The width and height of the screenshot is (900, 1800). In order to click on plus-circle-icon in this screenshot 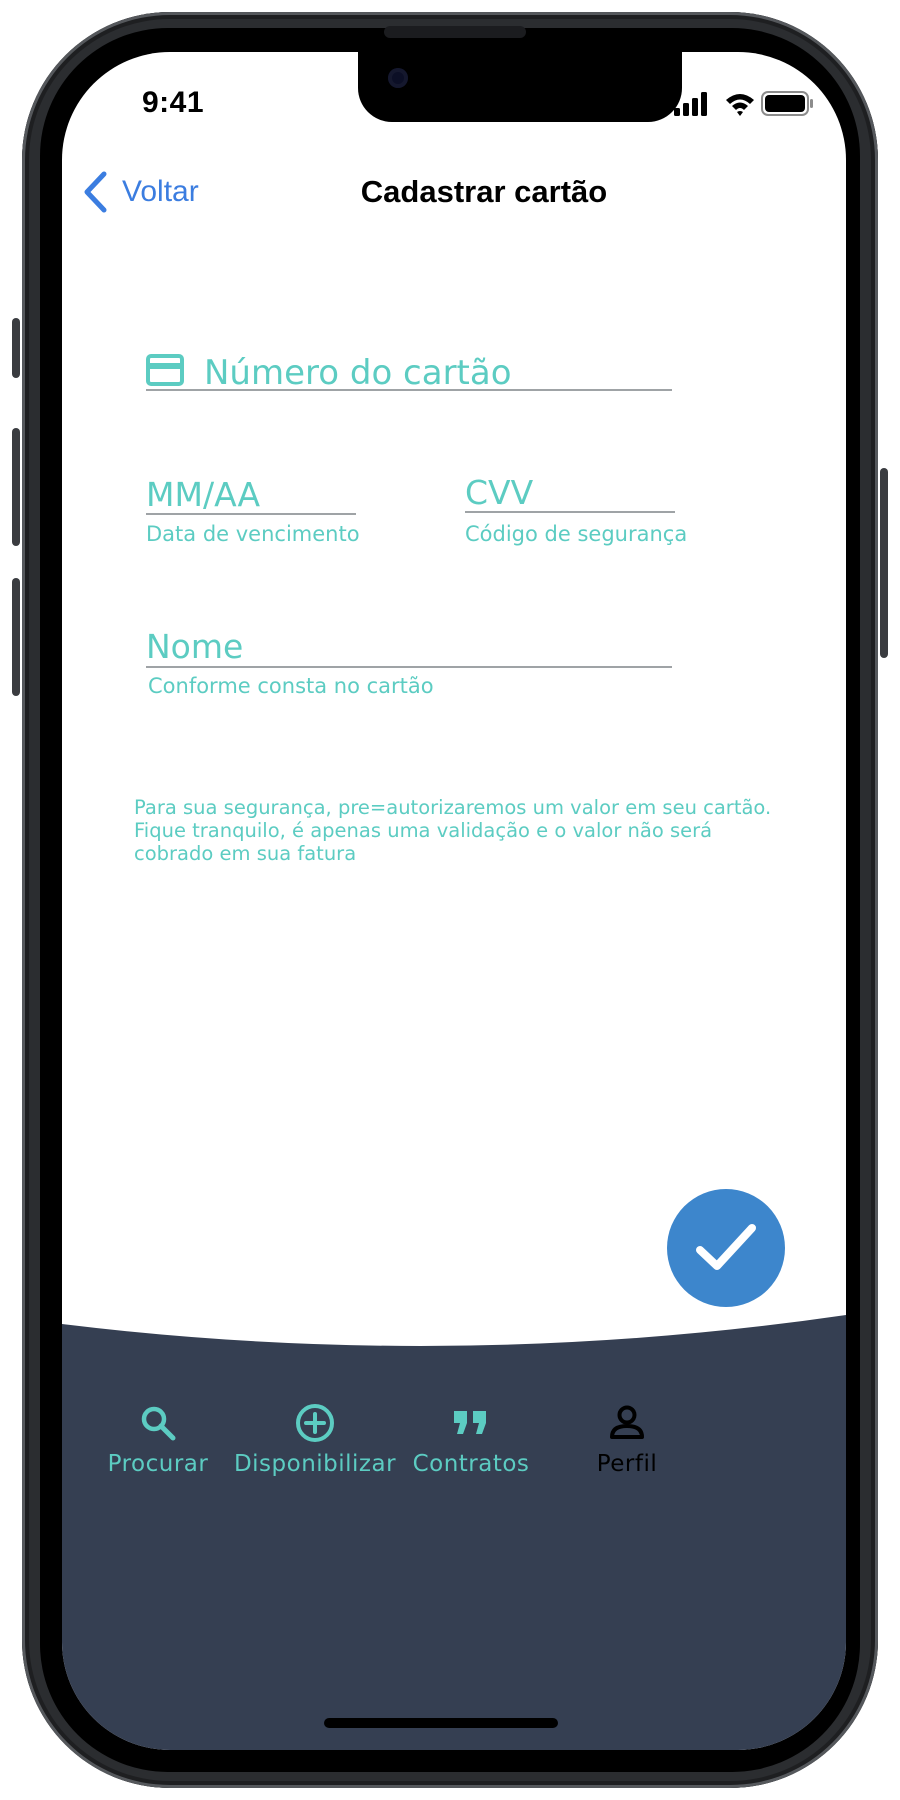, I will do `click(315, 1423)`.